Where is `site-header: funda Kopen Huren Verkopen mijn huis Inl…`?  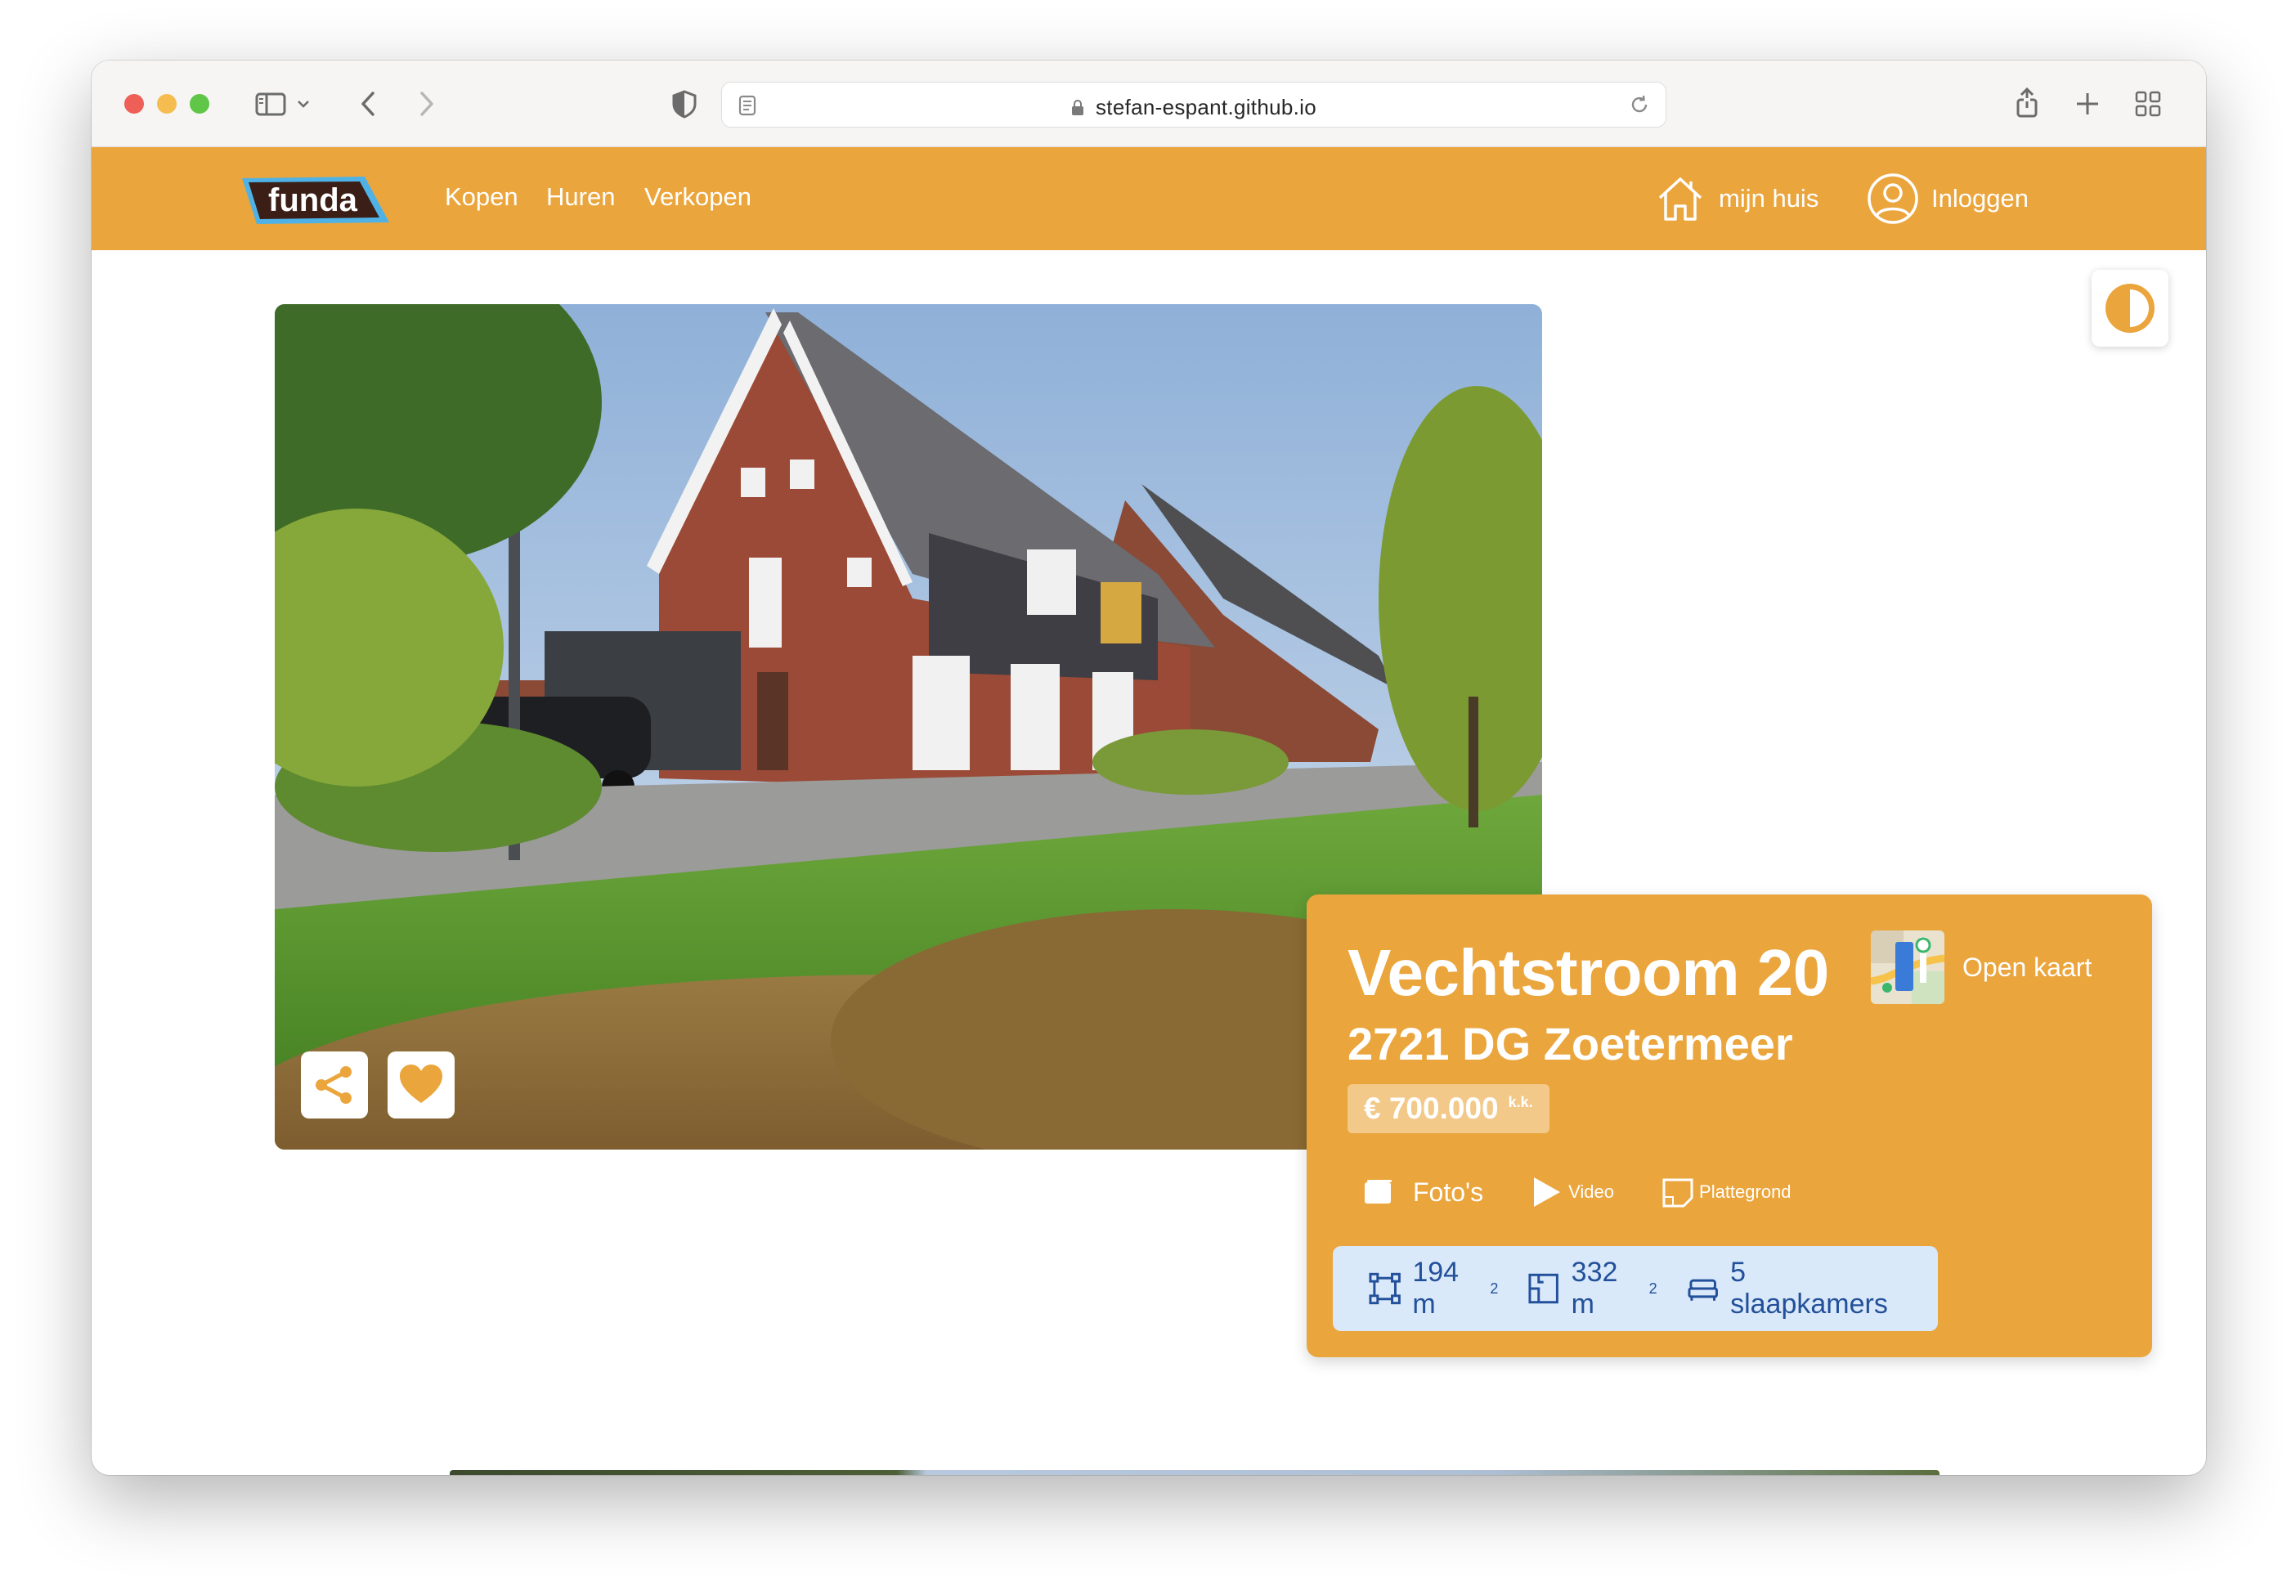 site-header: funda Kopen Huren Verkopen mijn huis Inl… is located at coordinates (1149, 198).